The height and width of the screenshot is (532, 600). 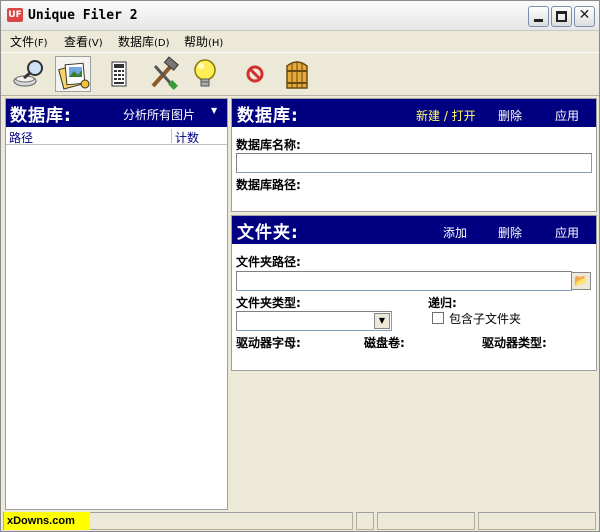 I want to click on column-header-count: 计数, so click(x=187, y=137).